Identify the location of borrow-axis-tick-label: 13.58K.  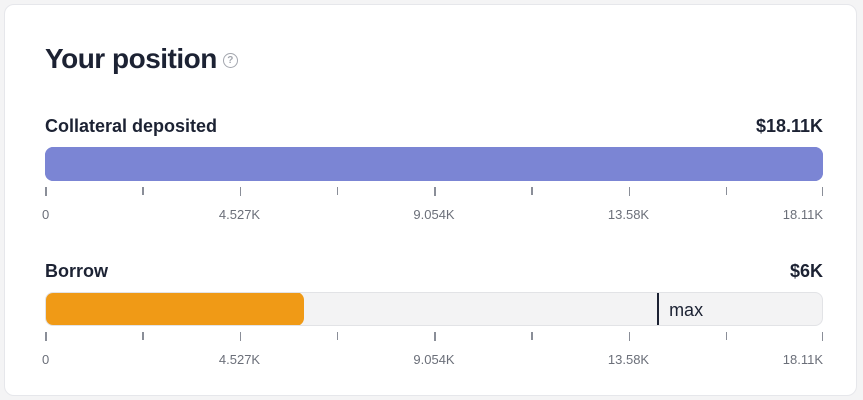
(628, 359).